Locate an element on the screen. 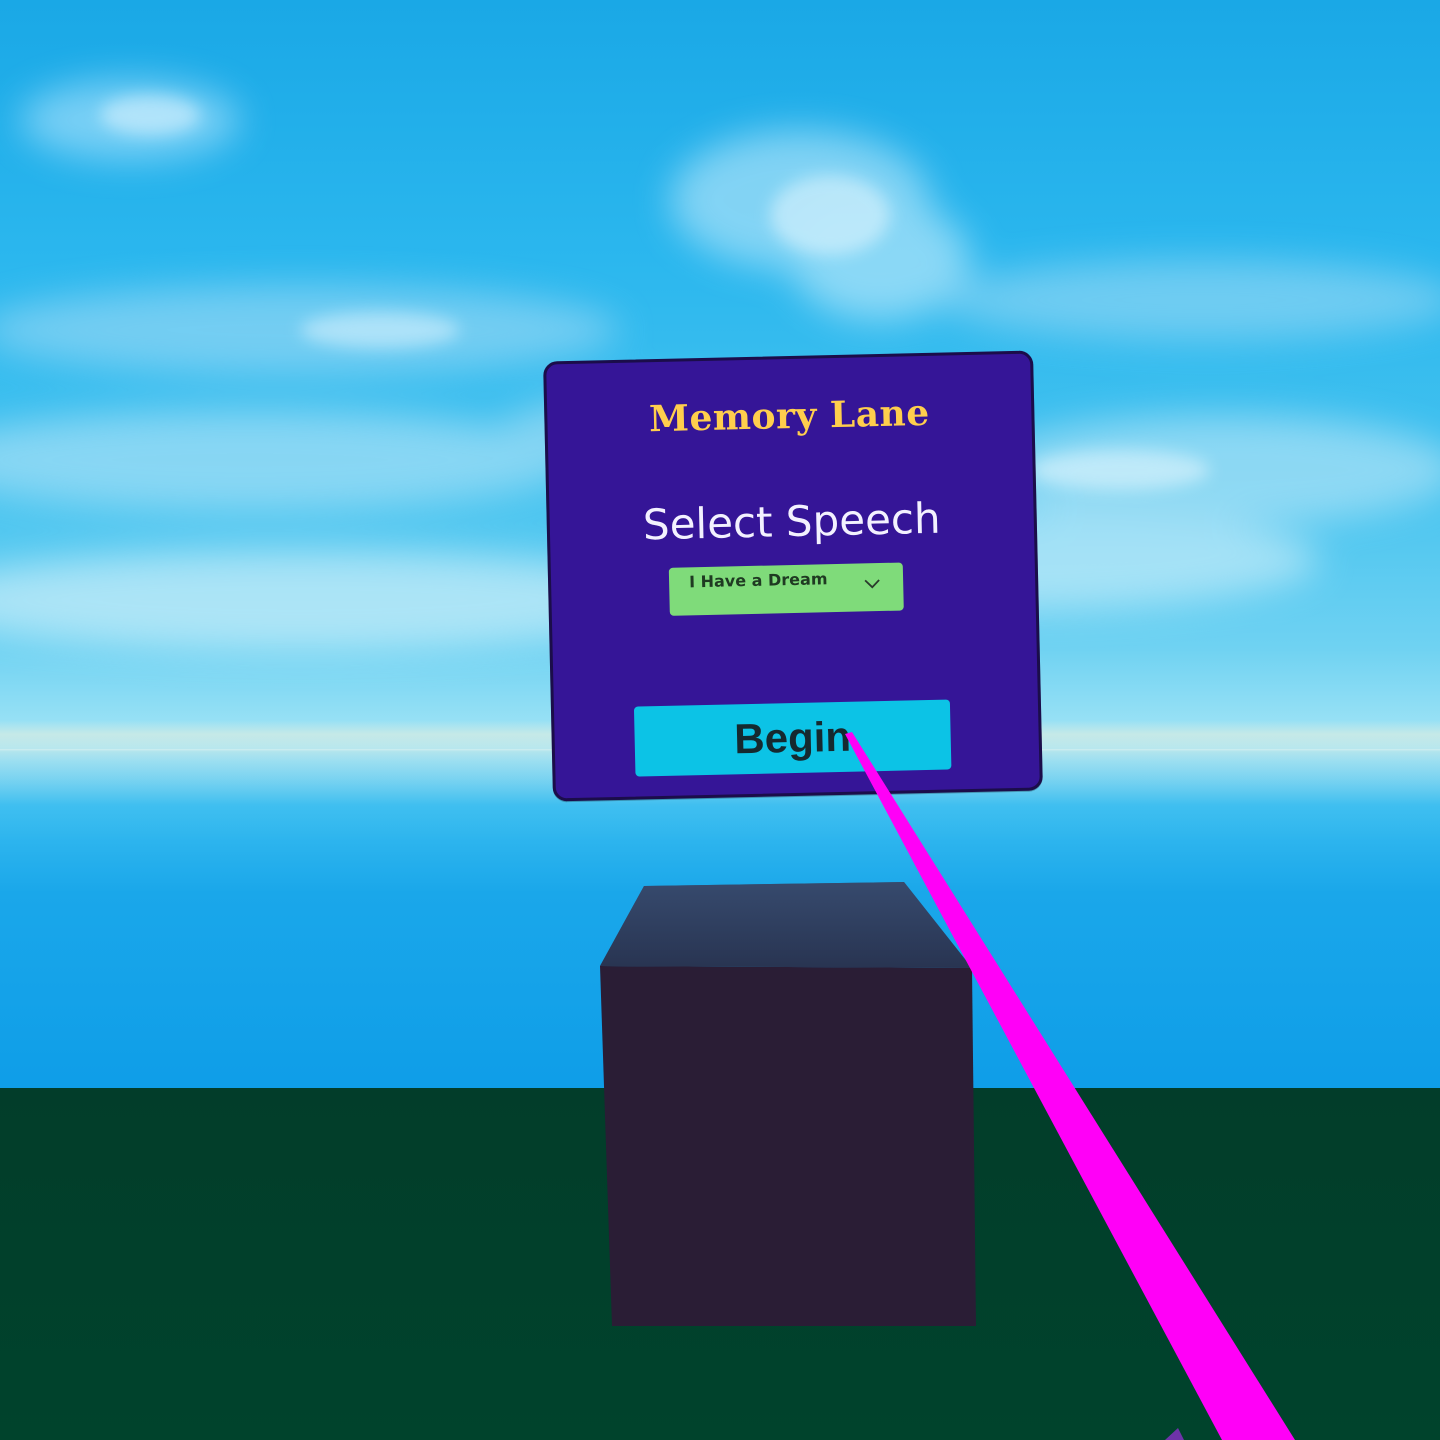  select-speech-heading: Select Speech is located at coordinates (792, 521).